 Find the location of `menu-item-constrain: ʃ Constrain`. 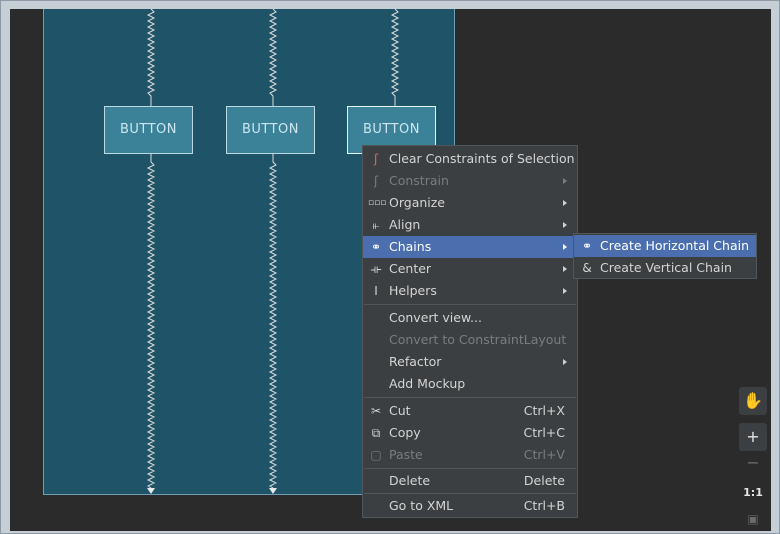

menu-item-constrain: ʃ Constrain is located at coordinates (470, 181).